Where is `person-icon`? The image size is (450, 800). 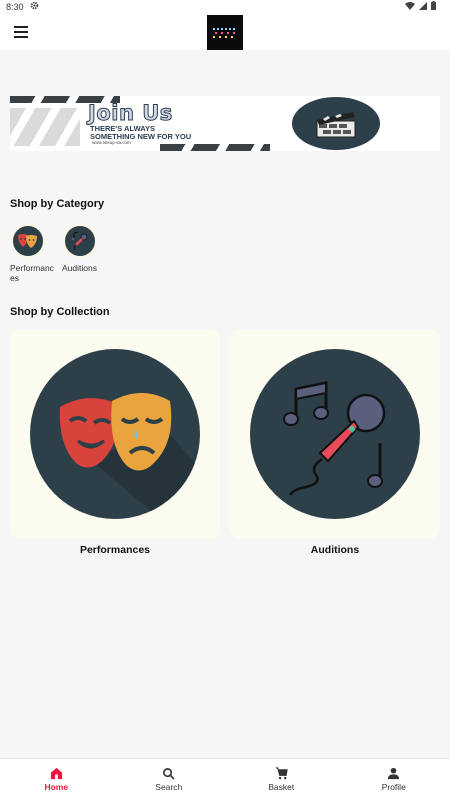 person-icon is located at coordinates (394, 773).